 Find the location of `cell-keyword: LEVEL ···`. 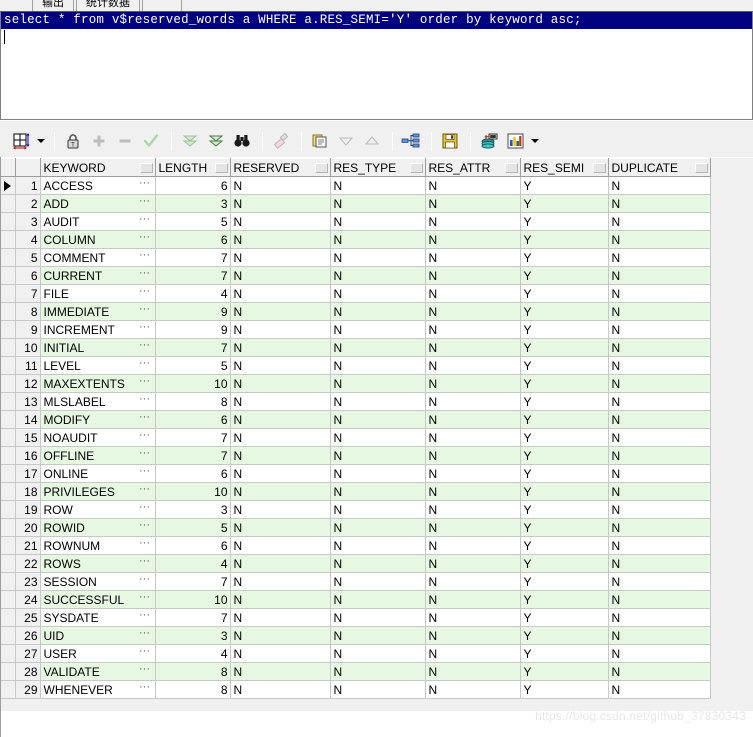

cell-keyword: LEVEL ··· is located at coordinates (98, 365).